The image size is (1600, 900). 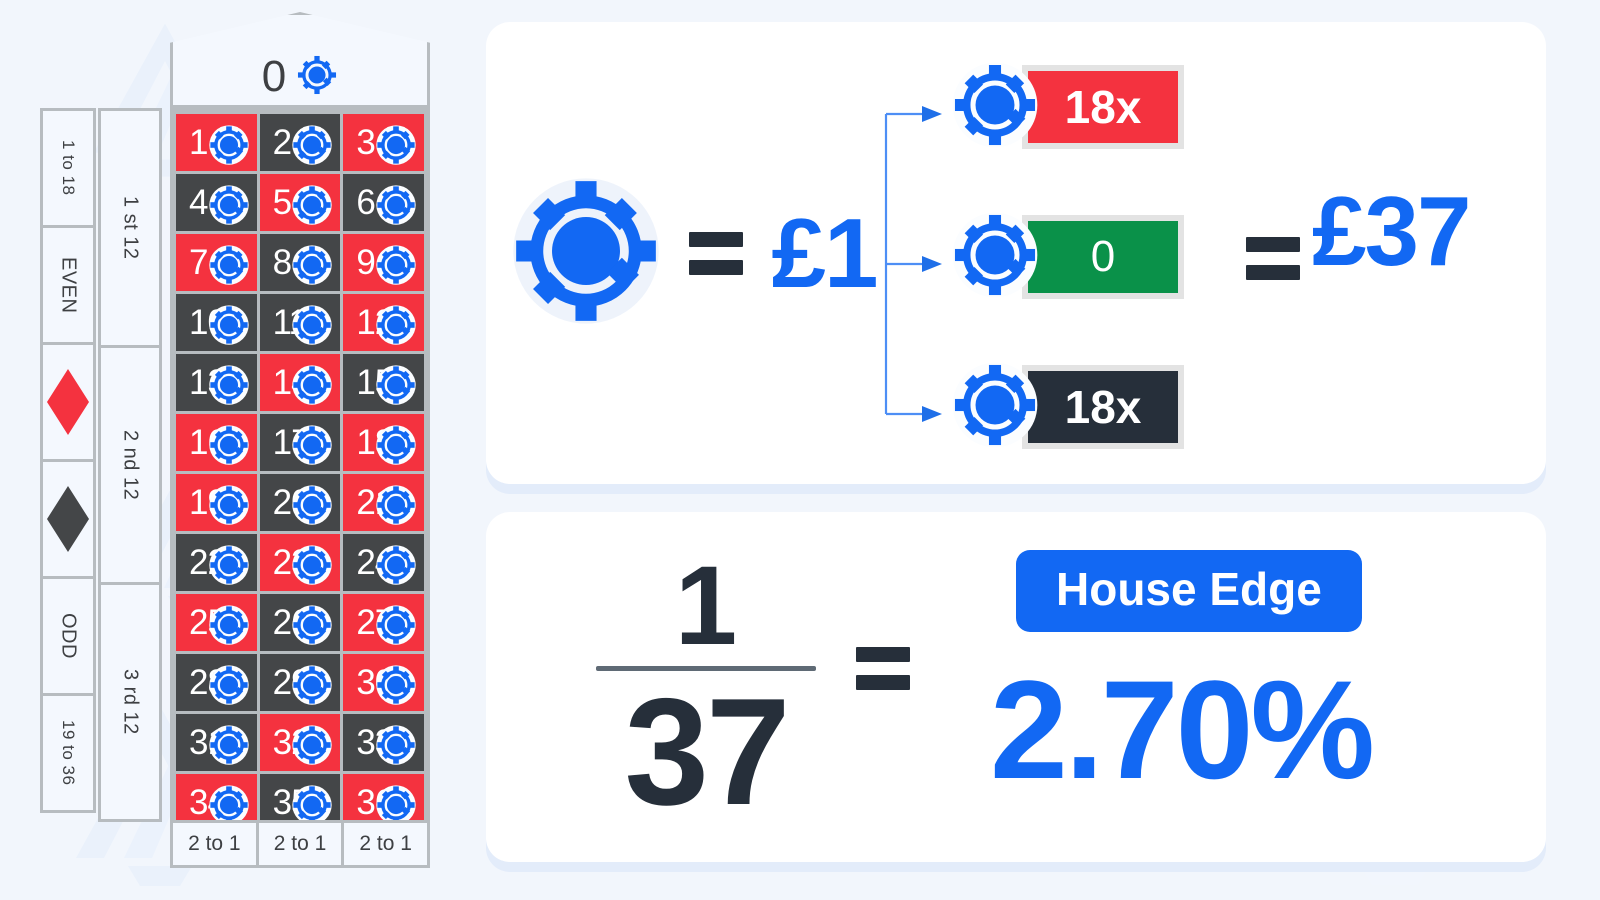 I want to click on number-cell: 22, so click(x=216, y=562).